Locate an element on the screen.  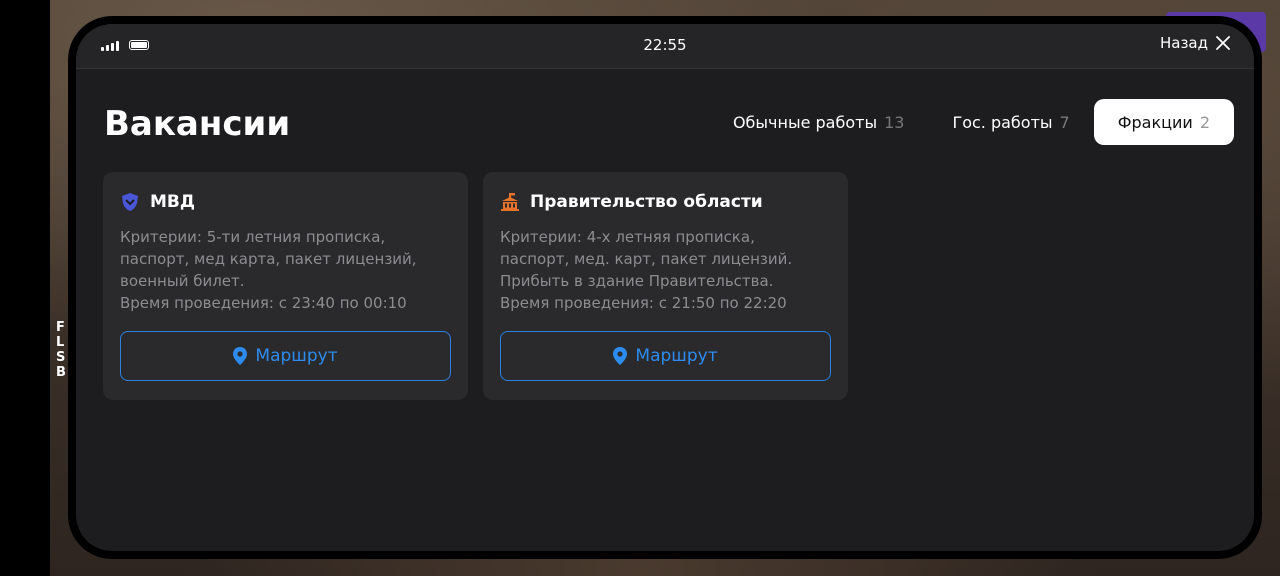
side-letters: F L S B is located at coordinates (61, 350).